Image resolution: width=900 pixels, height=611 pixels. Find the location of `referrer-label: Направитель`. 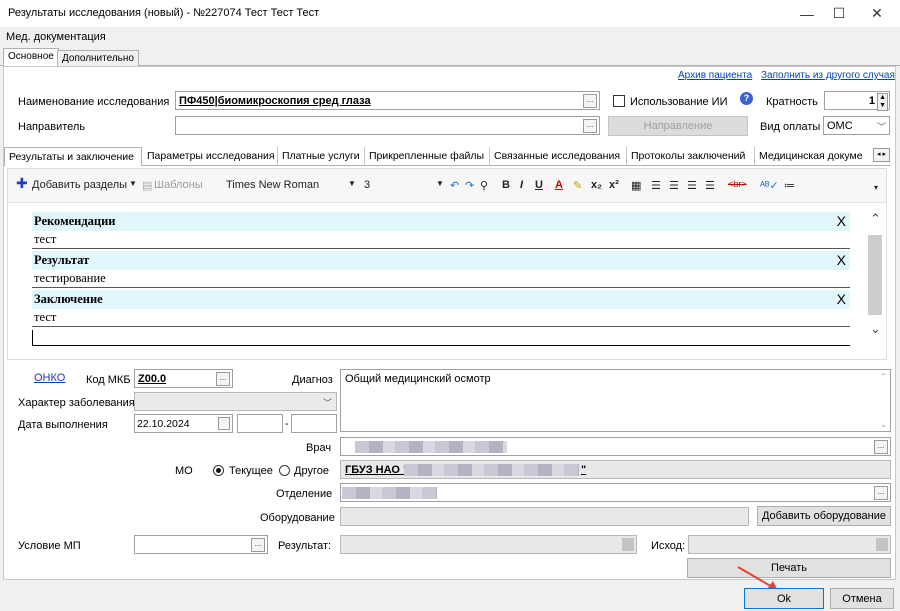

referrer-label: Направитель is located at coordinates (52, 127).